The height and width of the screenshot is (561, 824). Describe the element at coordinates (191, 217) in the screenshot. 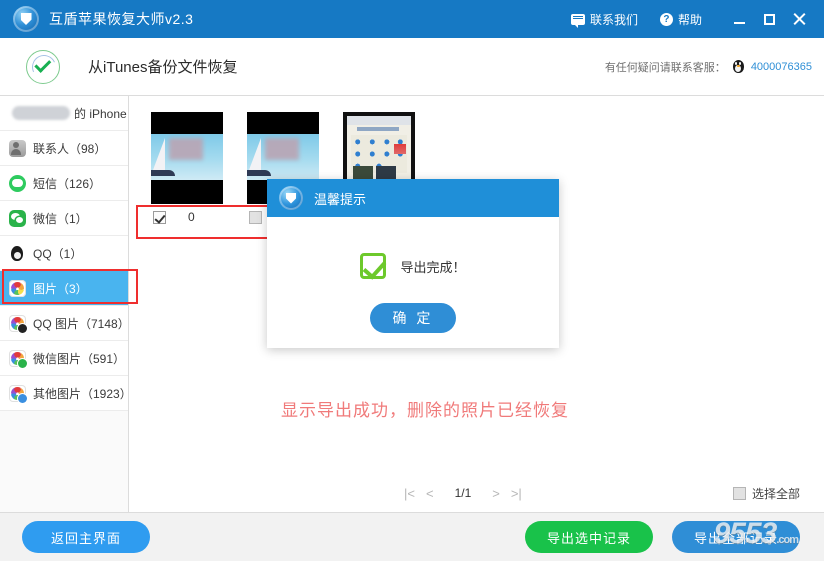

I see `thumbnail-label: 0` at that location.